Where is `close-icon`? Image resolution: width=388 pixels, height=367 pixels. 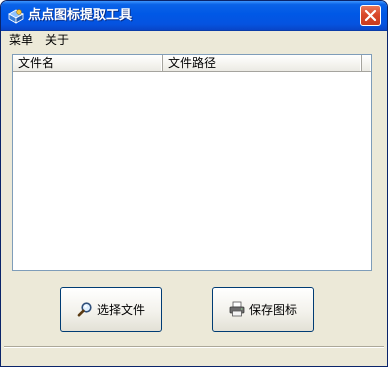
close-icon is located at coordinates (370, 15).